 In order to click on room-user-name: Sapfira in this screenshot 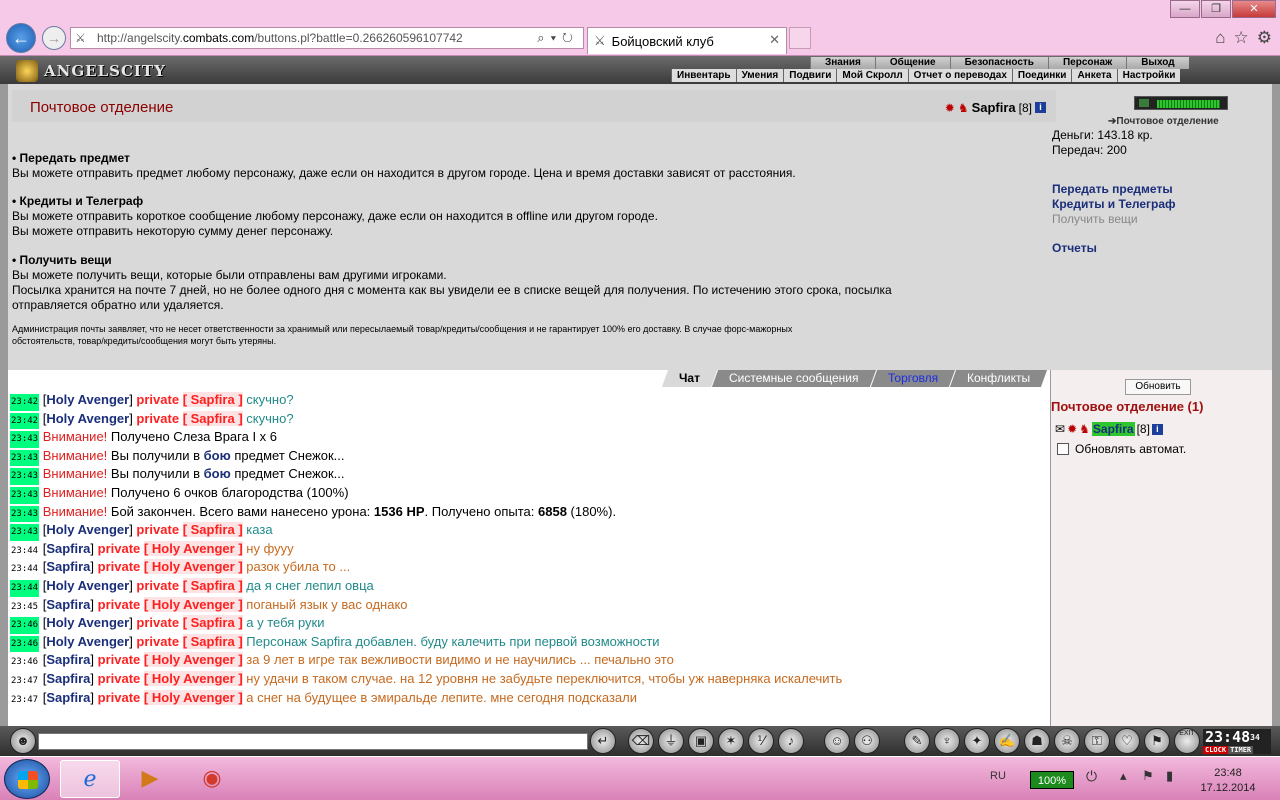, I will do `click(1113, 429)`.